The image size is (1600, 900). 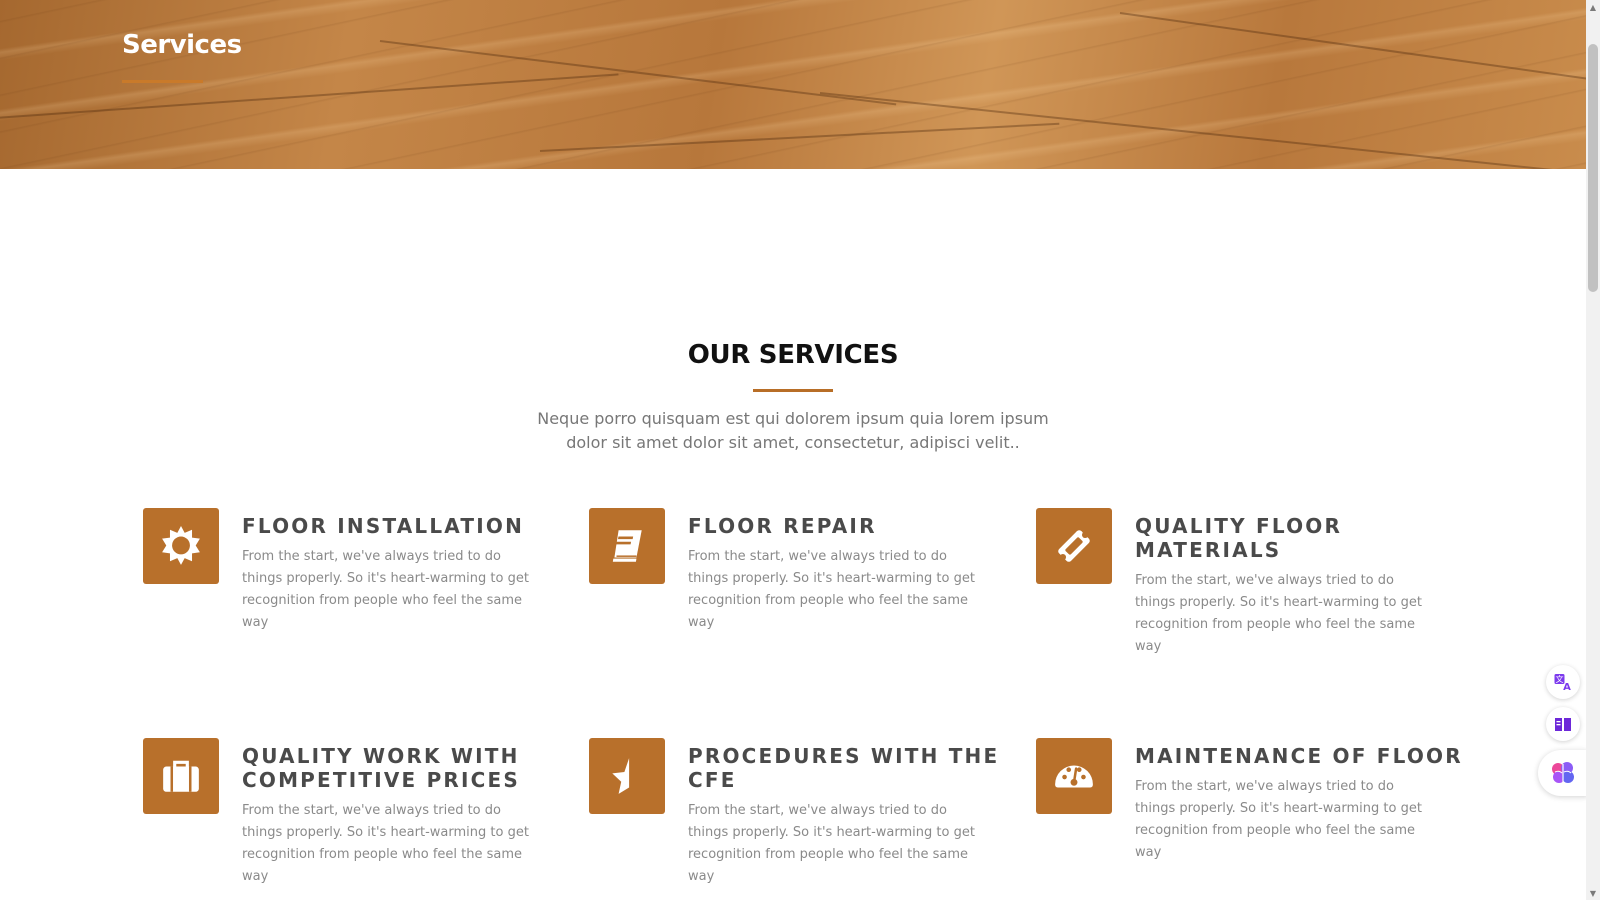 What do you see at coordinates (1239, 538) in the screenshot?
I see `service-title: QUALITY FLOOR MATERIALS` at bounding box center [1239, 538].